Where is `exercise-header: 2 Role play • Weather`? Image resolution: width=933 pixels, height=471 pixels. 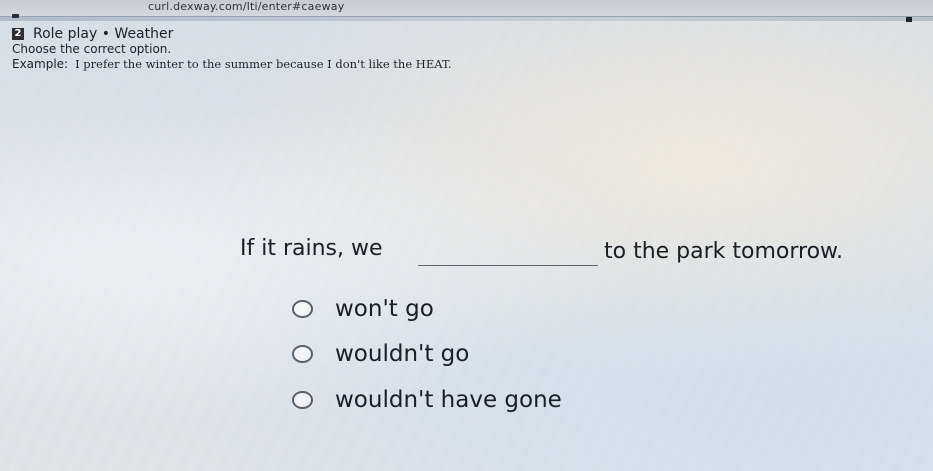
exercise-header: 2 Role play • Weather is located at coordinates (92, 34).